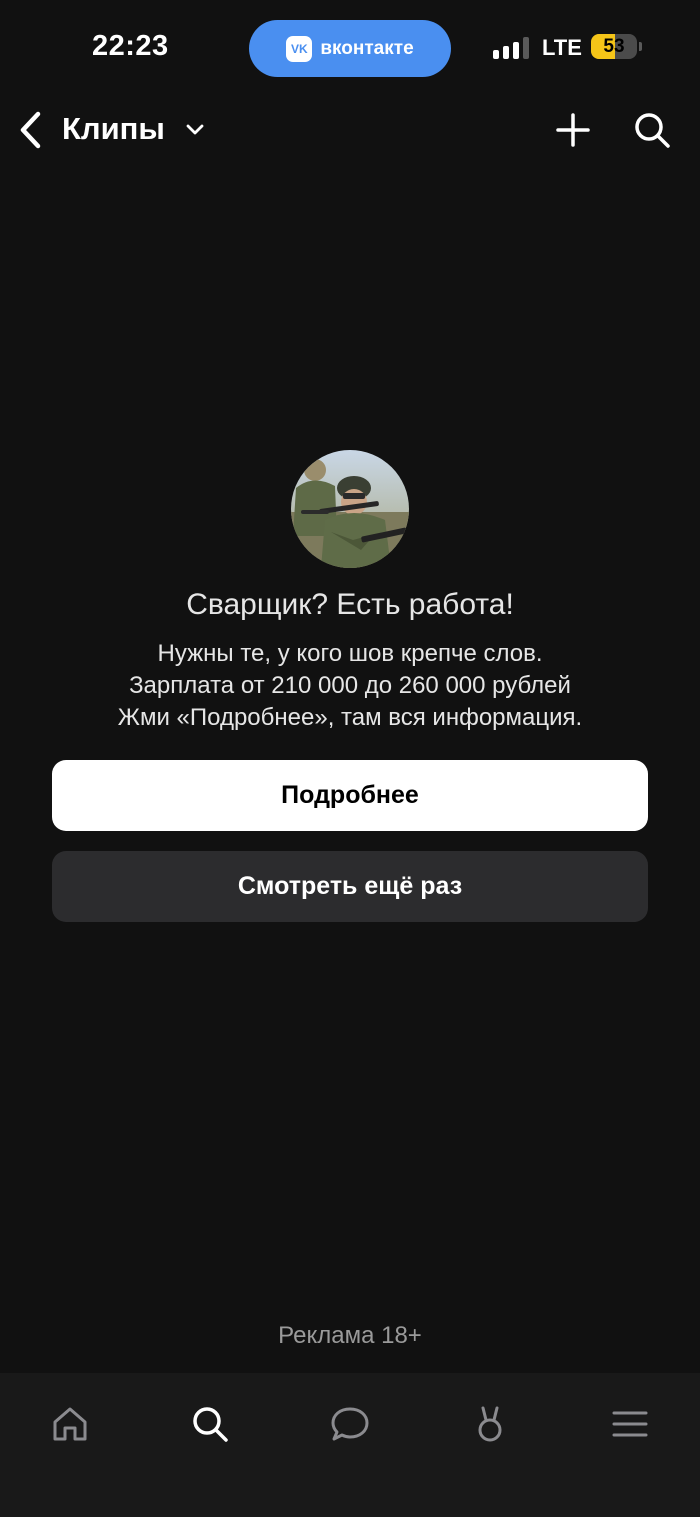 This screenshot has width=700, height=1517. I want to click on vk-pill-label: вконтакте, so click(367, 48).